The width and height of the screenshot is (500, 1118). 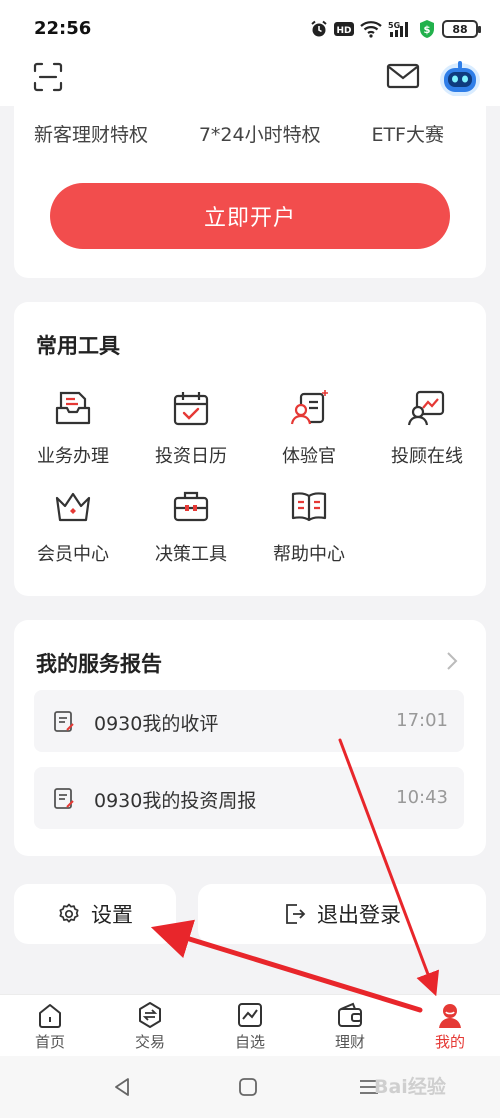 I want to click on toolbox-icon, so click(x=191, y=506).